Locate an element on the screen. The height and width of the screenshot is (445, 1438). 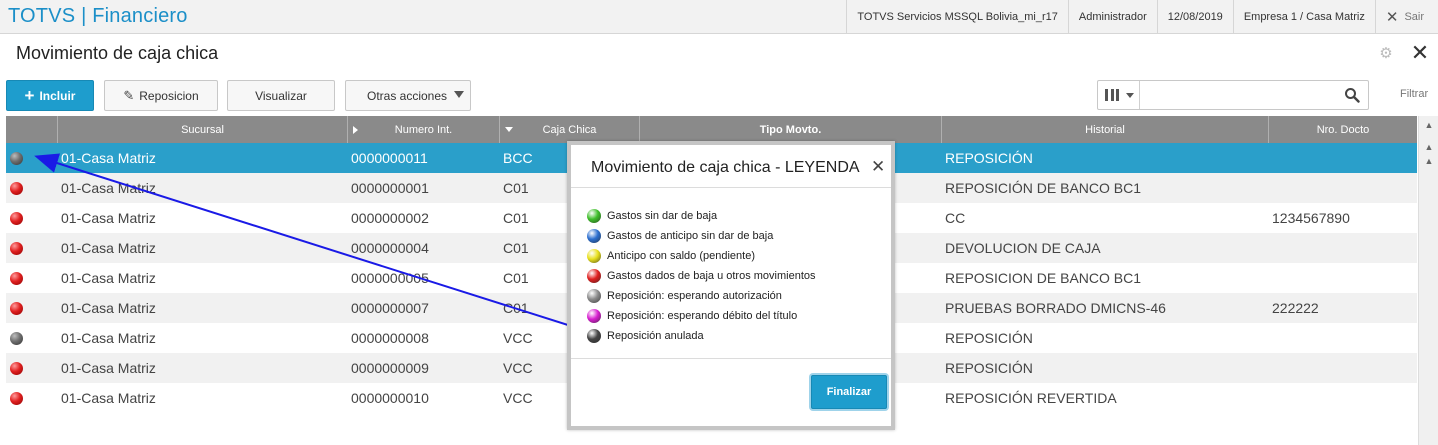
cell-historial: PRUEBAS BORRADO DMICNS-46 is located at coordinates (1055, 308).